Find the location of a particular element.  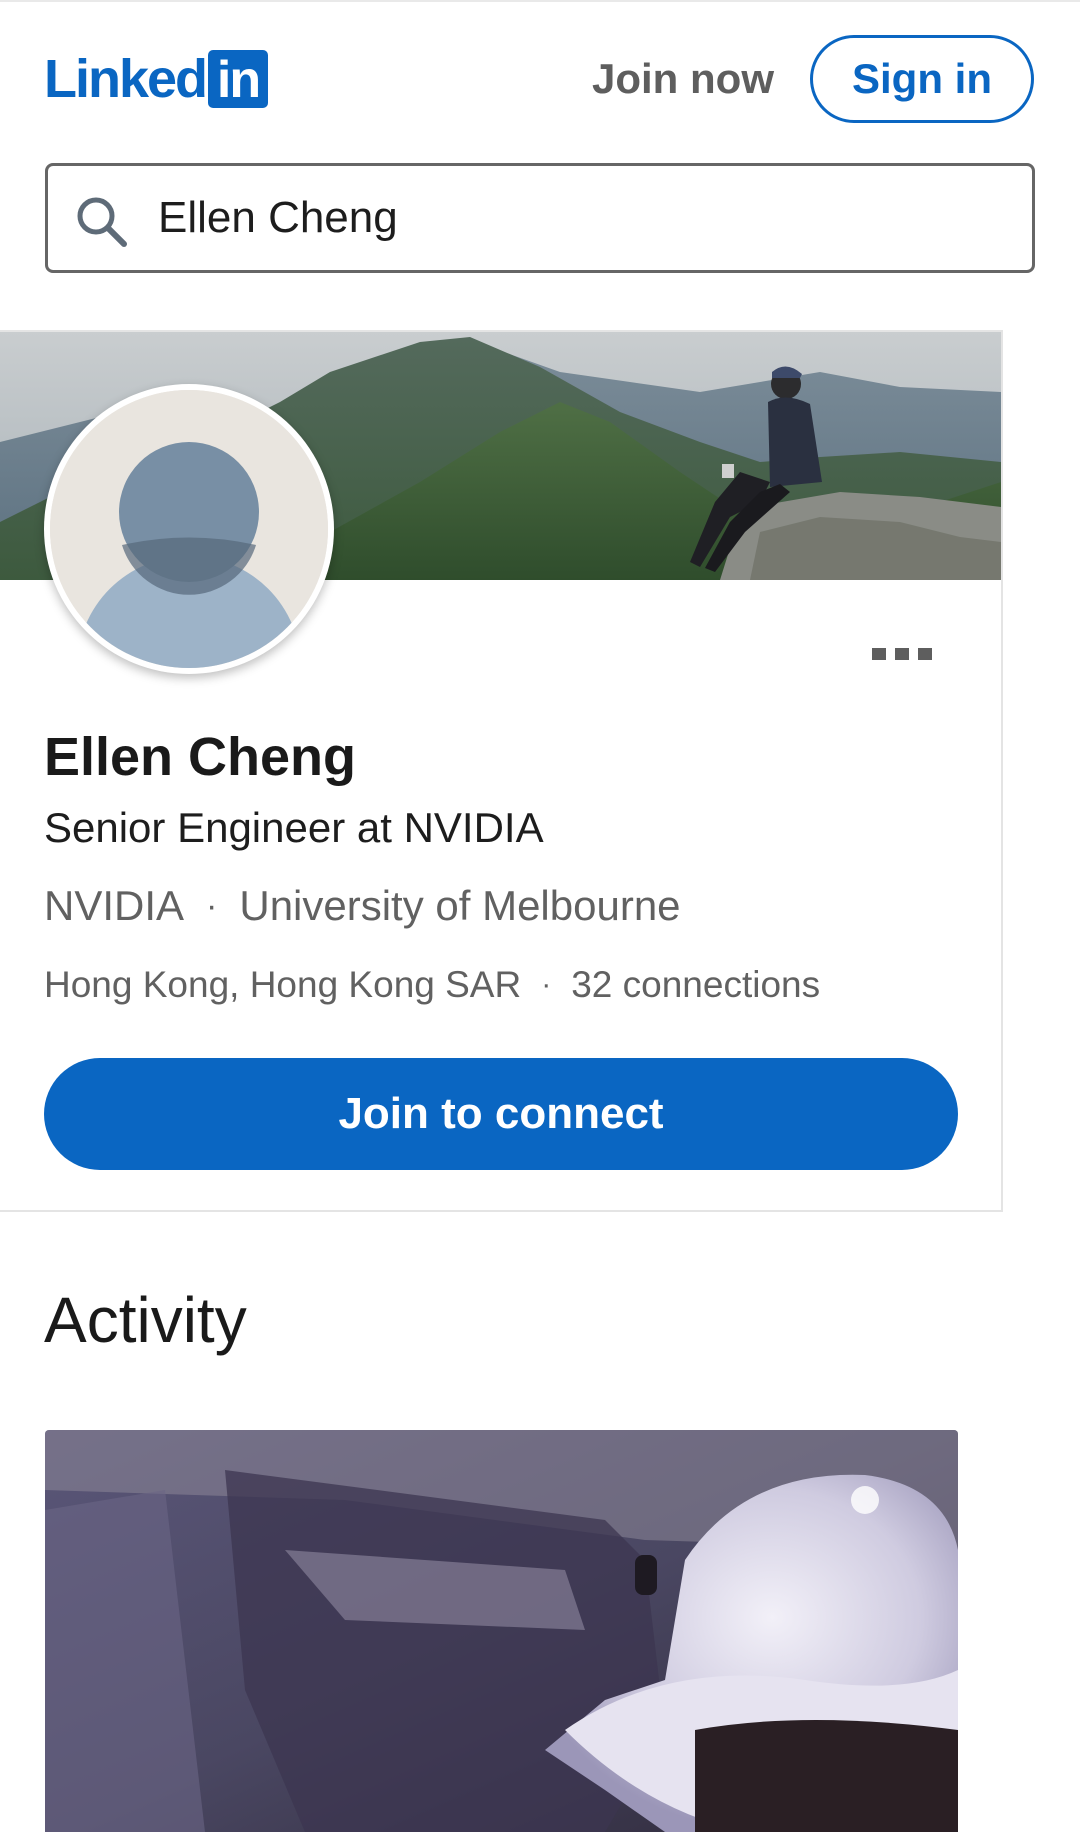

profile-name: Ellen Cheng is located at coordinates (200, 757).